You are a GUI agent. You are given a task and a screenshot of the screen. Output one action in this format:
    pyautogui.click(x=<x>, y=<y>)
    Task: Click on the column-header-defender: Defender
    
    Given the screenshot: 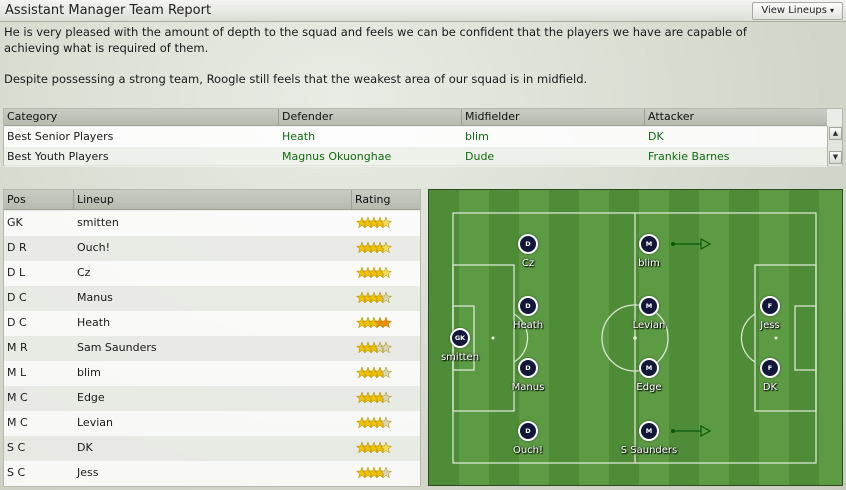 What is the action you would take?
    pyautogui.click(x=370, y=117)
    